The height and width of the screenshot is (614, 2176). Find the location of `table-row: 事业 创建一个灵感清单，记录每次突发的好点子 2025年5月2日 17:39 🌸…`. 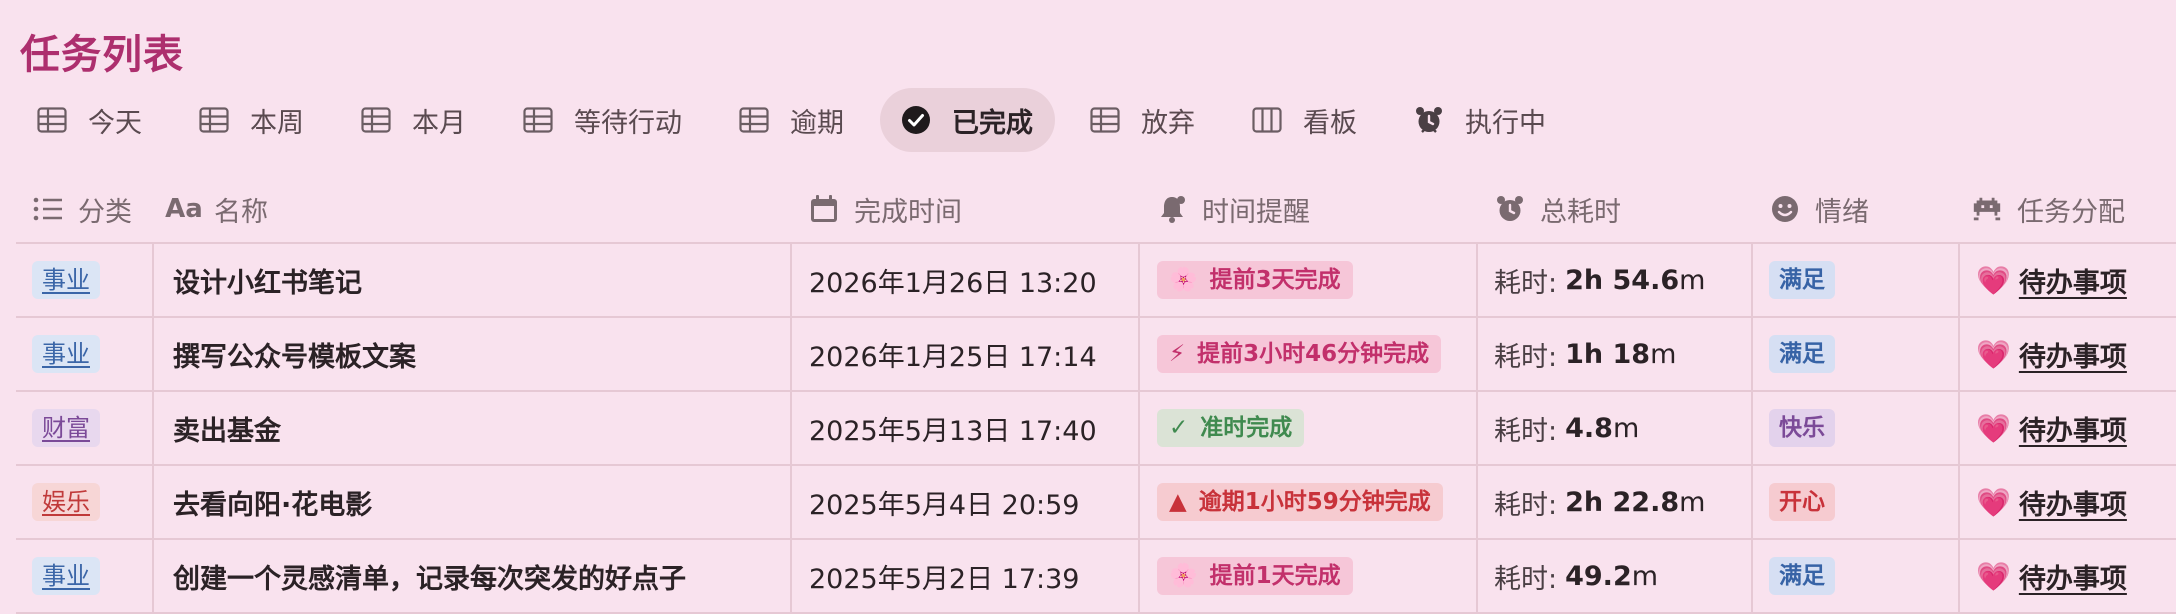

table-row: 事业 创建一个灵感清单，记录每次突发的好点子 2025年5月2日 17:39 🌸… is located at coordinates (1096, 577).